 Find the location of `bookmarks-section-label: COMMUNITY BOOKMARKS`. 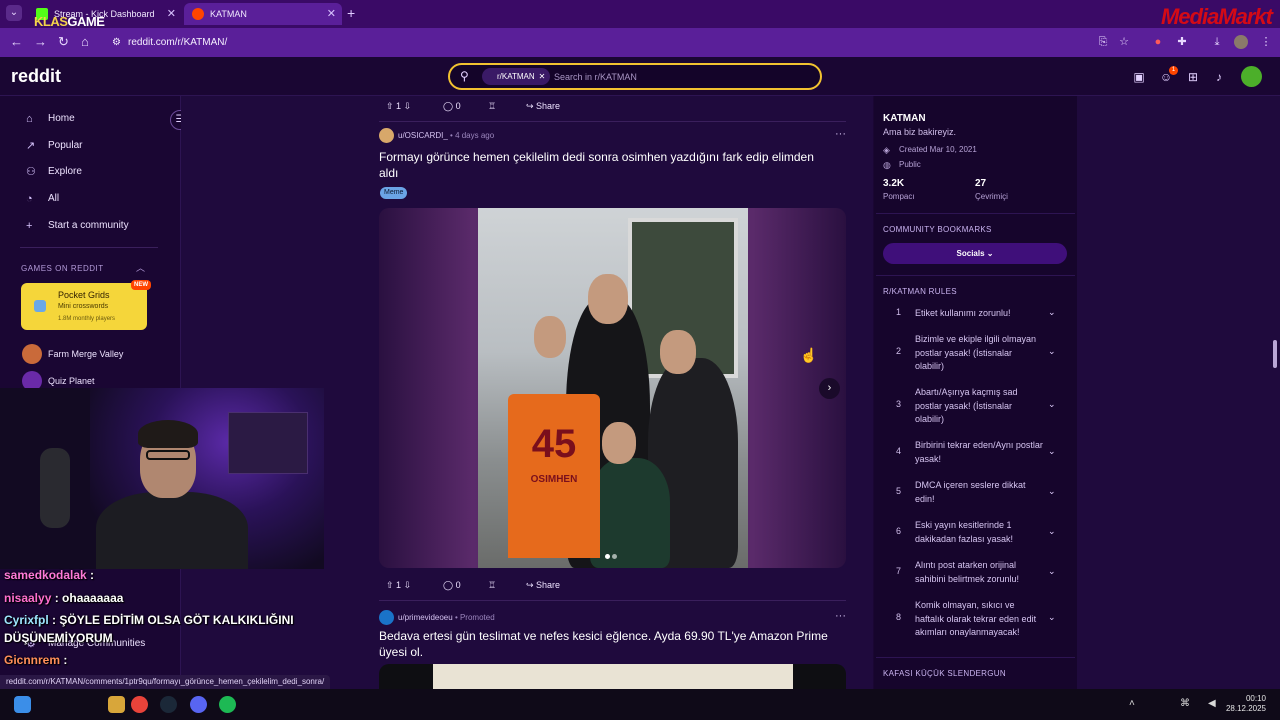

bookmarks-section-label: COMMUNITY BOOKMARKS is located at coordinates (937, 229).